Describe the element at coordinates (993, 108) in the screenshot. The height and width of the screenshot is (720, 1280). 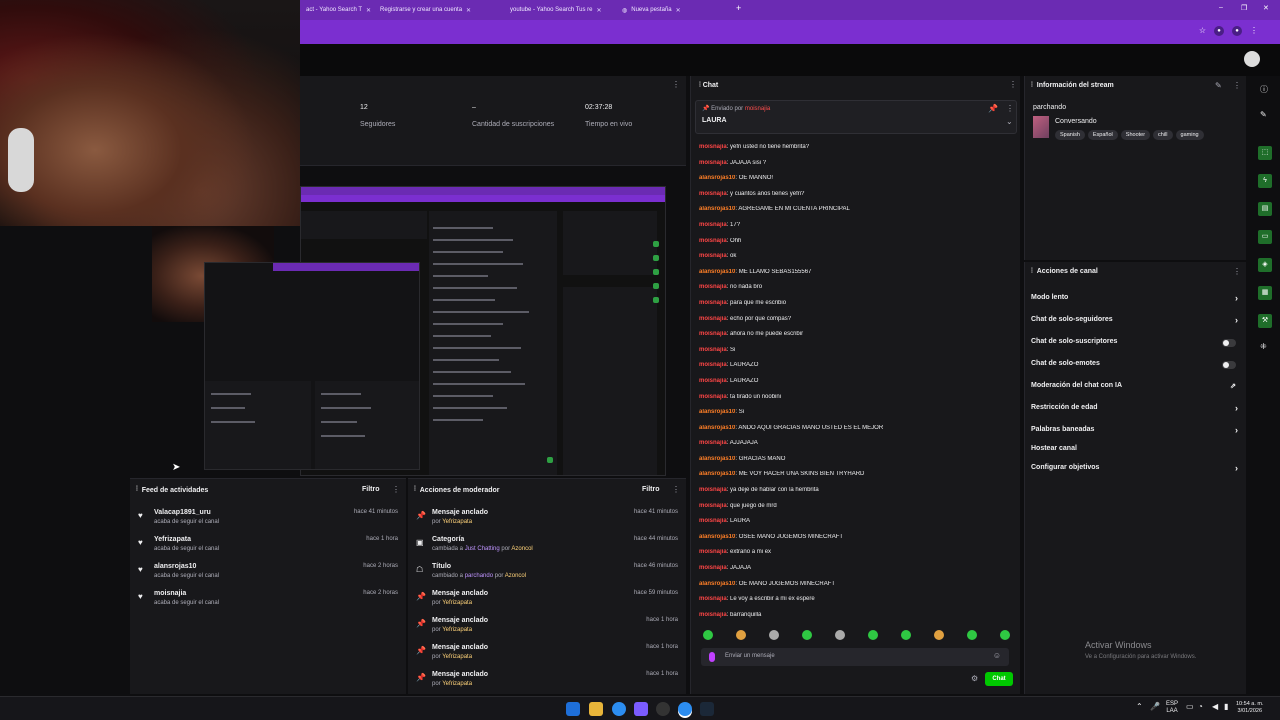
I see `unpin-icon: 📌` at that location.